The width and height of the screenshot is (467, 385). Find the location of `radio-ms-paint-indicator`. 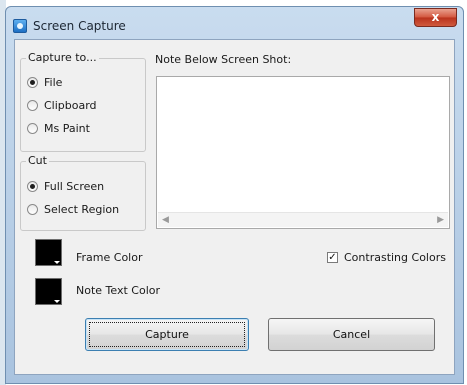

radio-ms-paint-indicator is located at coordinates (32, 128).